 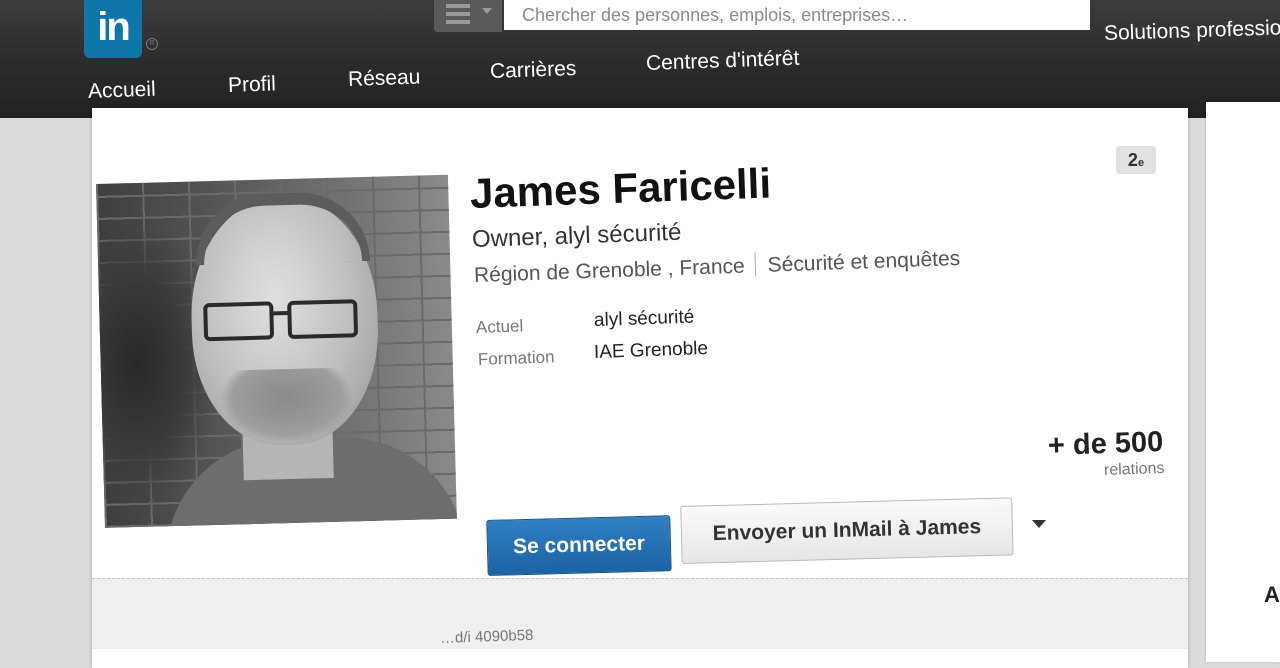 What do you see at coordinates (113, 29) in the screenshot?
I see `linkedin-logo: in` at bounding box center [113, 29].